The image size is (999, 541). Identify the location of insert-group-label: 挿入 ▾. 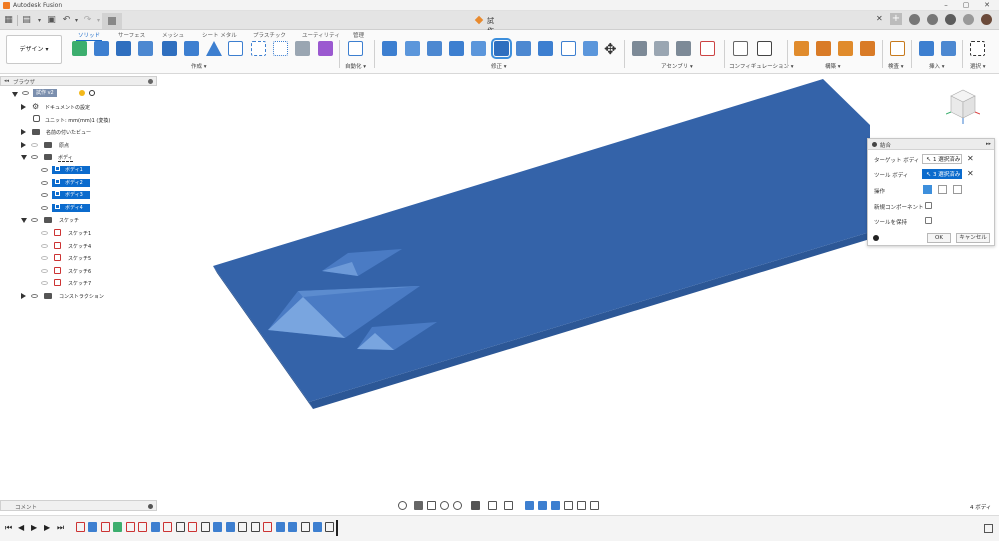
(937, 66).